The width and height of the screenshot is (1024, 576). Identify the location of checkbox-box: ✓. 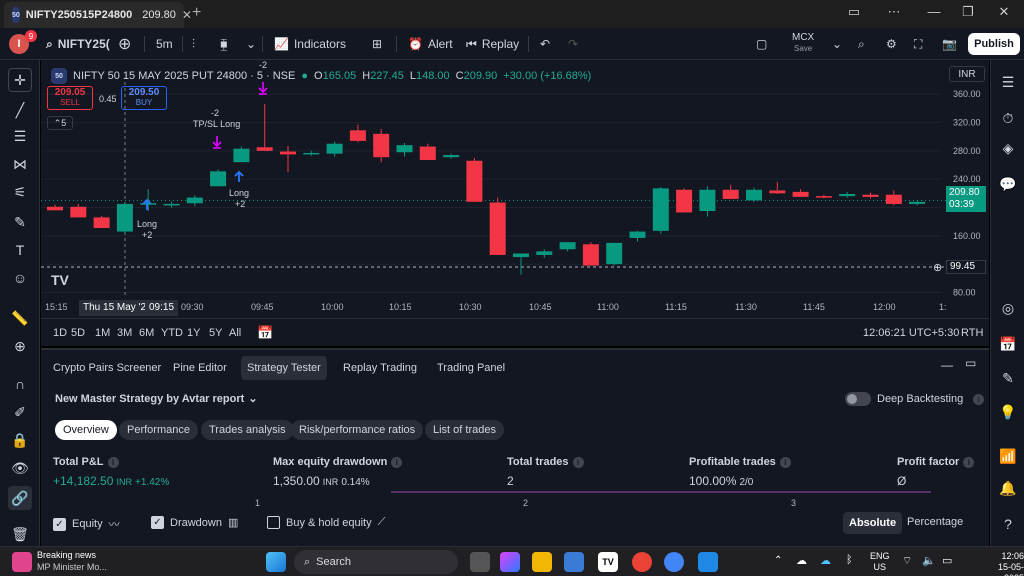
(59, 524).